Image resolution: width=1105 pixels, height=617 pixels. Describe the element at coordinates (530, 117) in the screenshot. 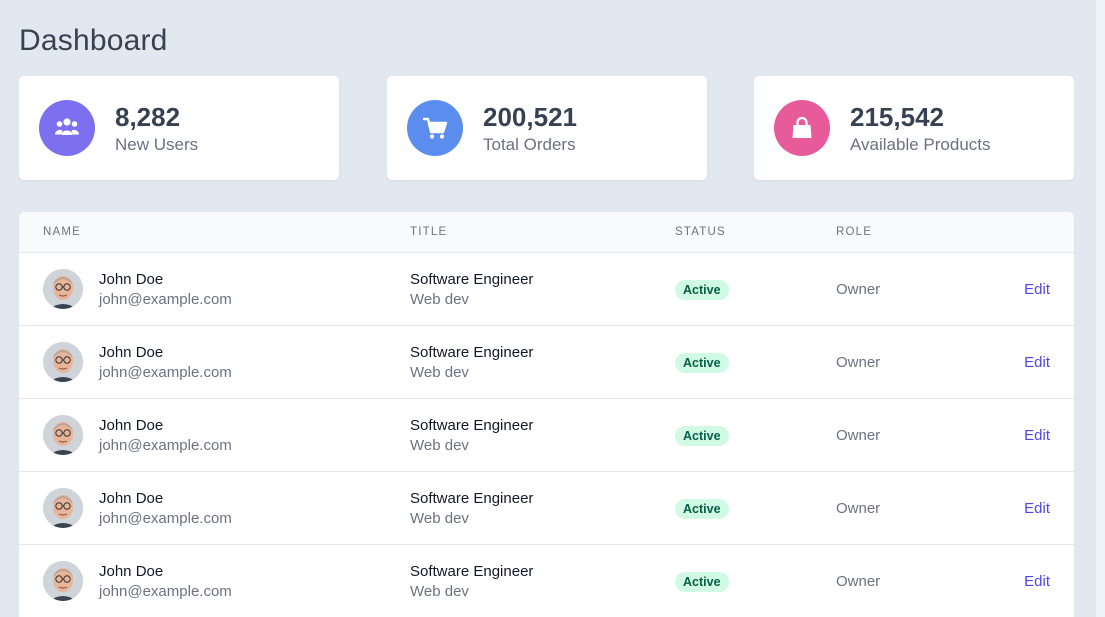

I see `stat-value: 200,521` at that location.